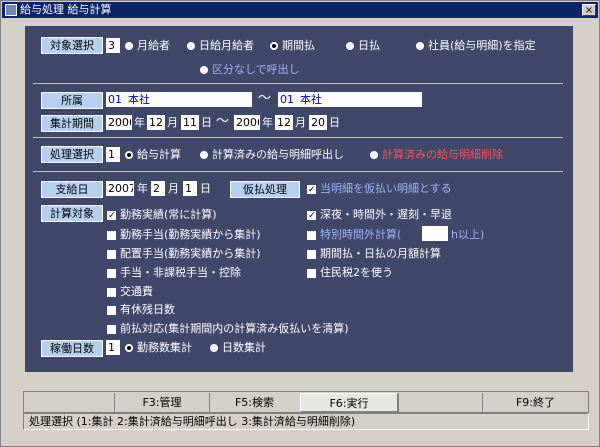 The width and height of the screenshot is (600, 447). Describe the element at coordinates (535, 402) in the screenshot. I see `f9-exit-button: F9:終了` at that location.